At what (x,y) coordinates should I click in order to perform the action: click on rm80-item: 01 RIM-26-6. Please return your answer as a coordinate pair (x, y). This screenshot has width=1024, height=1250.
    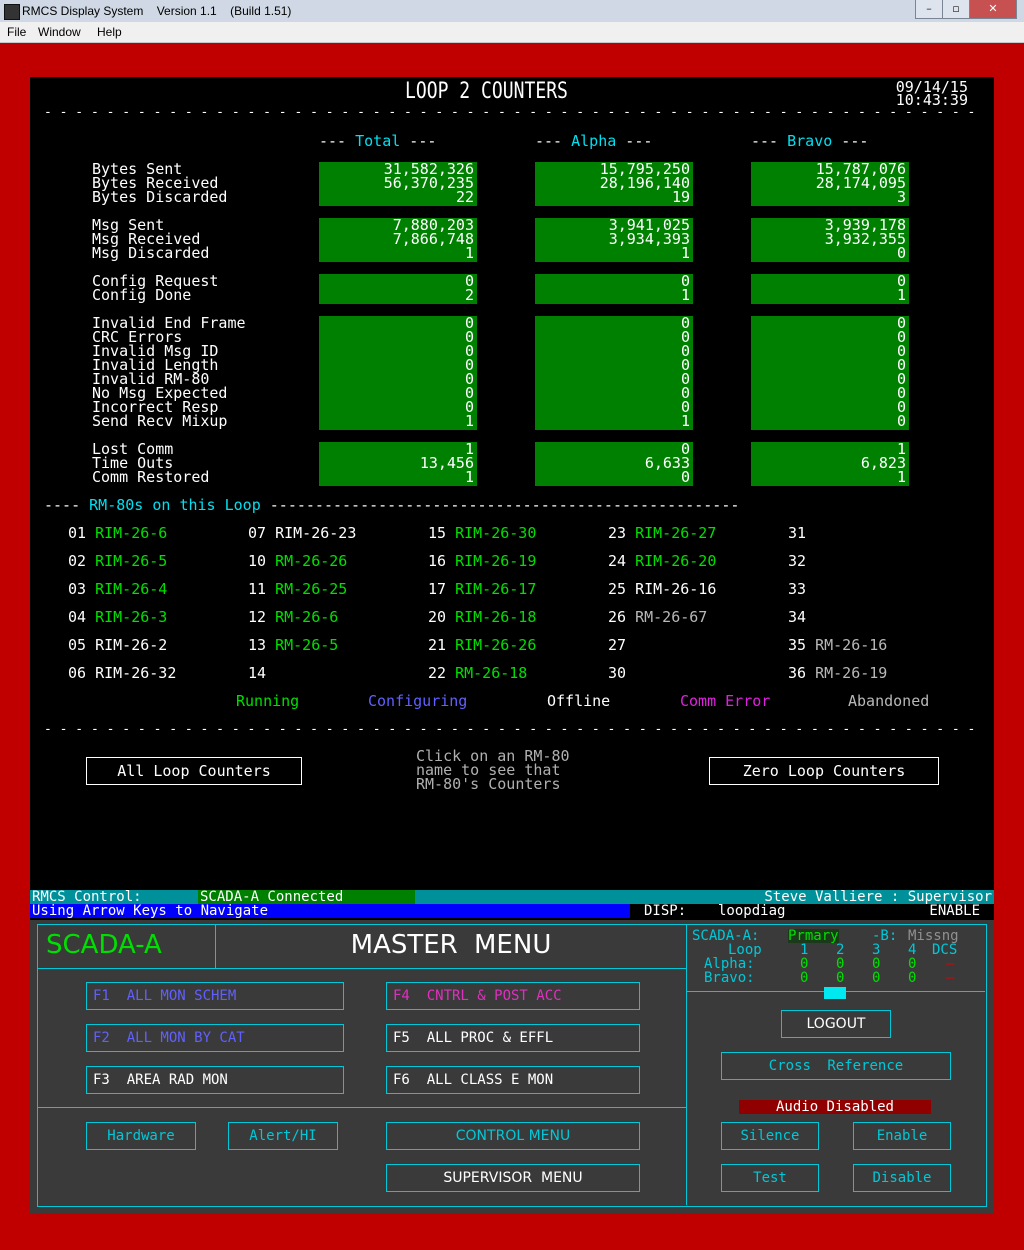
    Looking at the image, I should click on (117, 533).